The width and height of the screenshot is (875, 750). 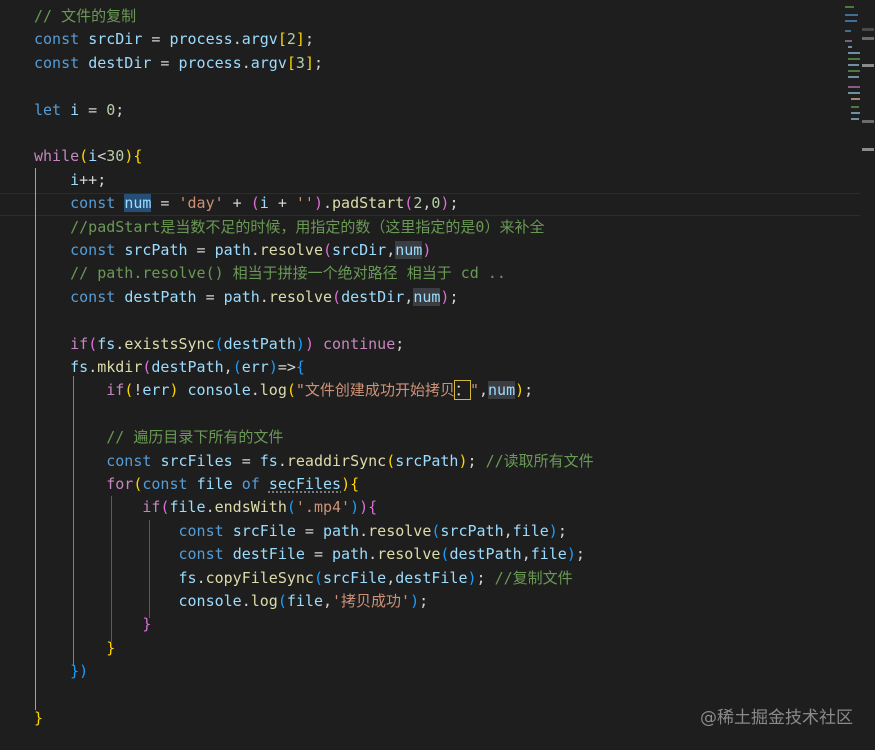 What do you see at coordinates (195, 437) in the screenshot?
I see `code-token: // 遍历目录下所有的文件` at bounding box center [195, 437].